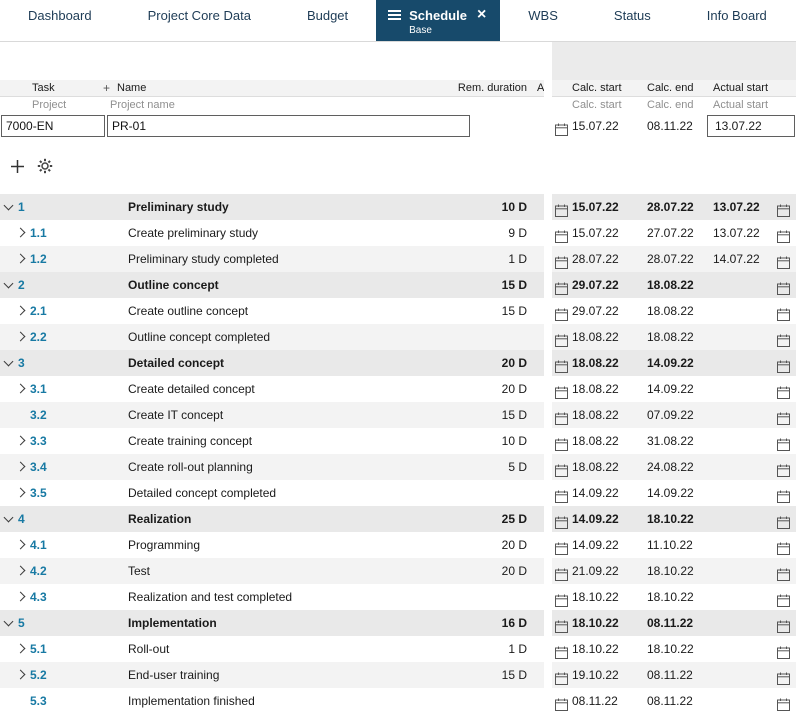 The height and width of the screenshot is (725, 796). I want to click on tab-status: Status, so click(632, 20).